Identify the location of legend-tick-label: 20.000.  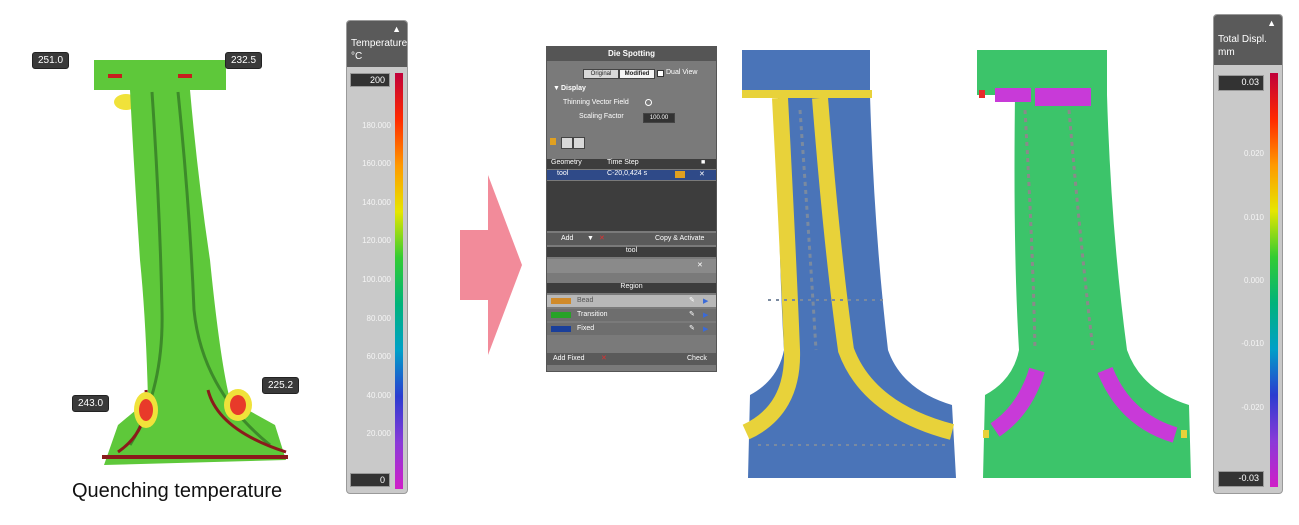
(378, 434).